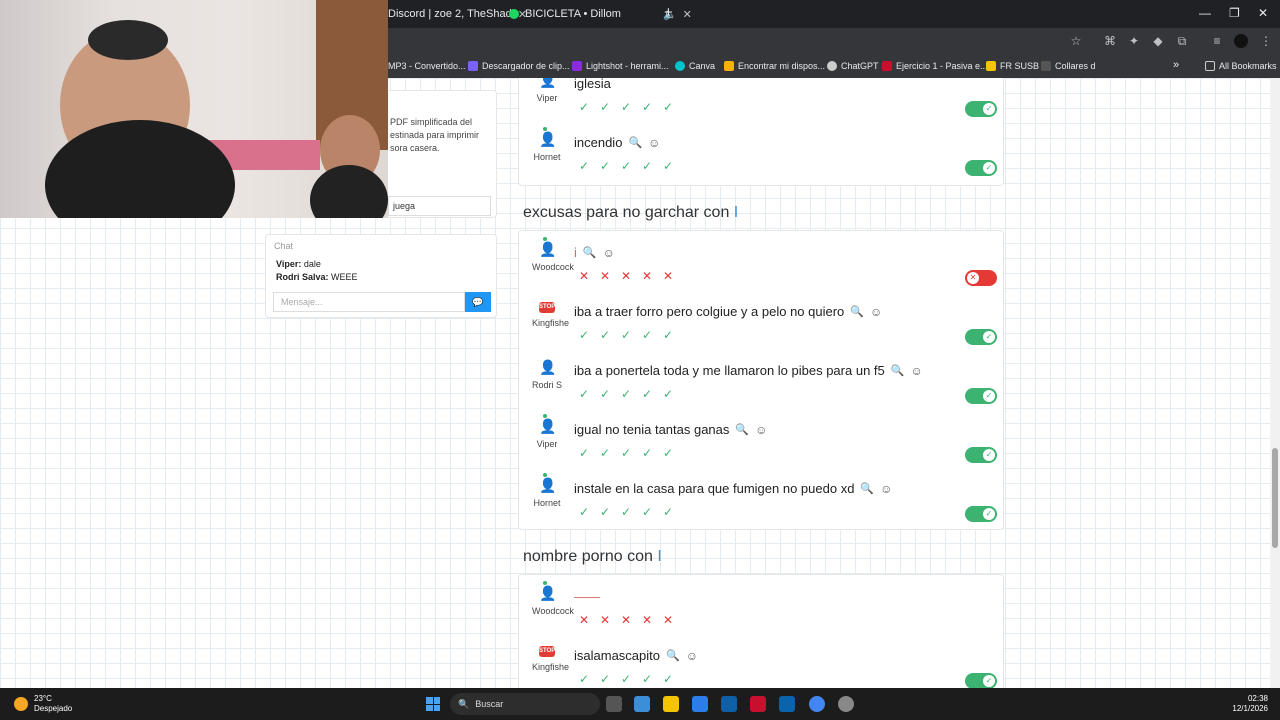 The width and height of the screenshot is (1280, 720). Describe the element at coordinates (43, 704) in the screenshot. I see `weather-widget: 23°C Despejado` at that location.